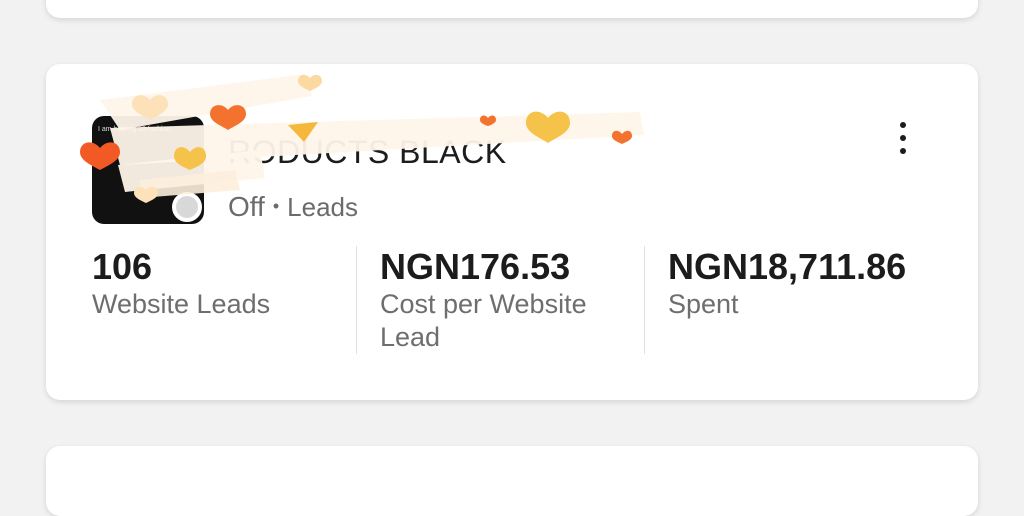 Image resolution: width=1024 pixels, height=516 pixels. Describe the element at coordinates (122, 266) in the screenshot. I see `metric-value: 106` at that location.